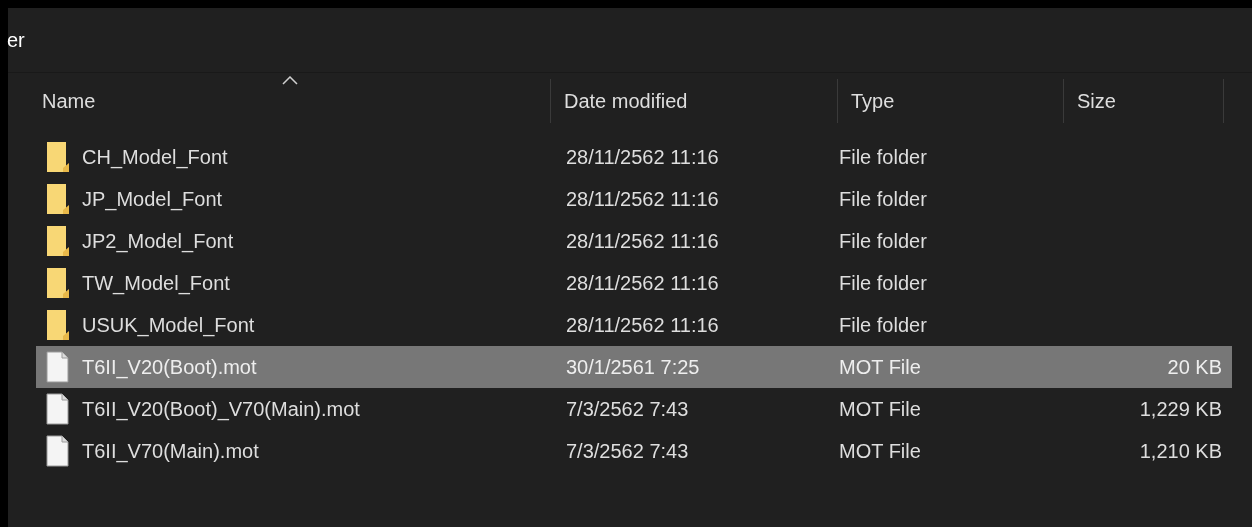  Describe the element at coordinates (170, 452) in the screenshot. I see `file-name: T6II_V70(Main).mot` at that location.